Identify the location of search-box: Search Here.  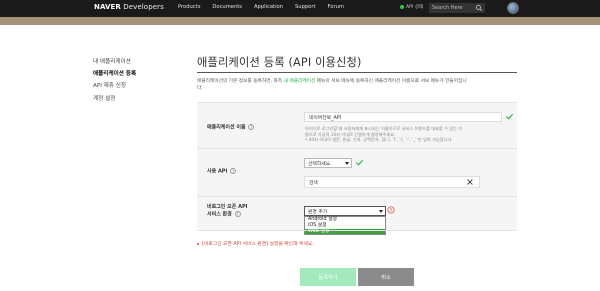
(457, 8).